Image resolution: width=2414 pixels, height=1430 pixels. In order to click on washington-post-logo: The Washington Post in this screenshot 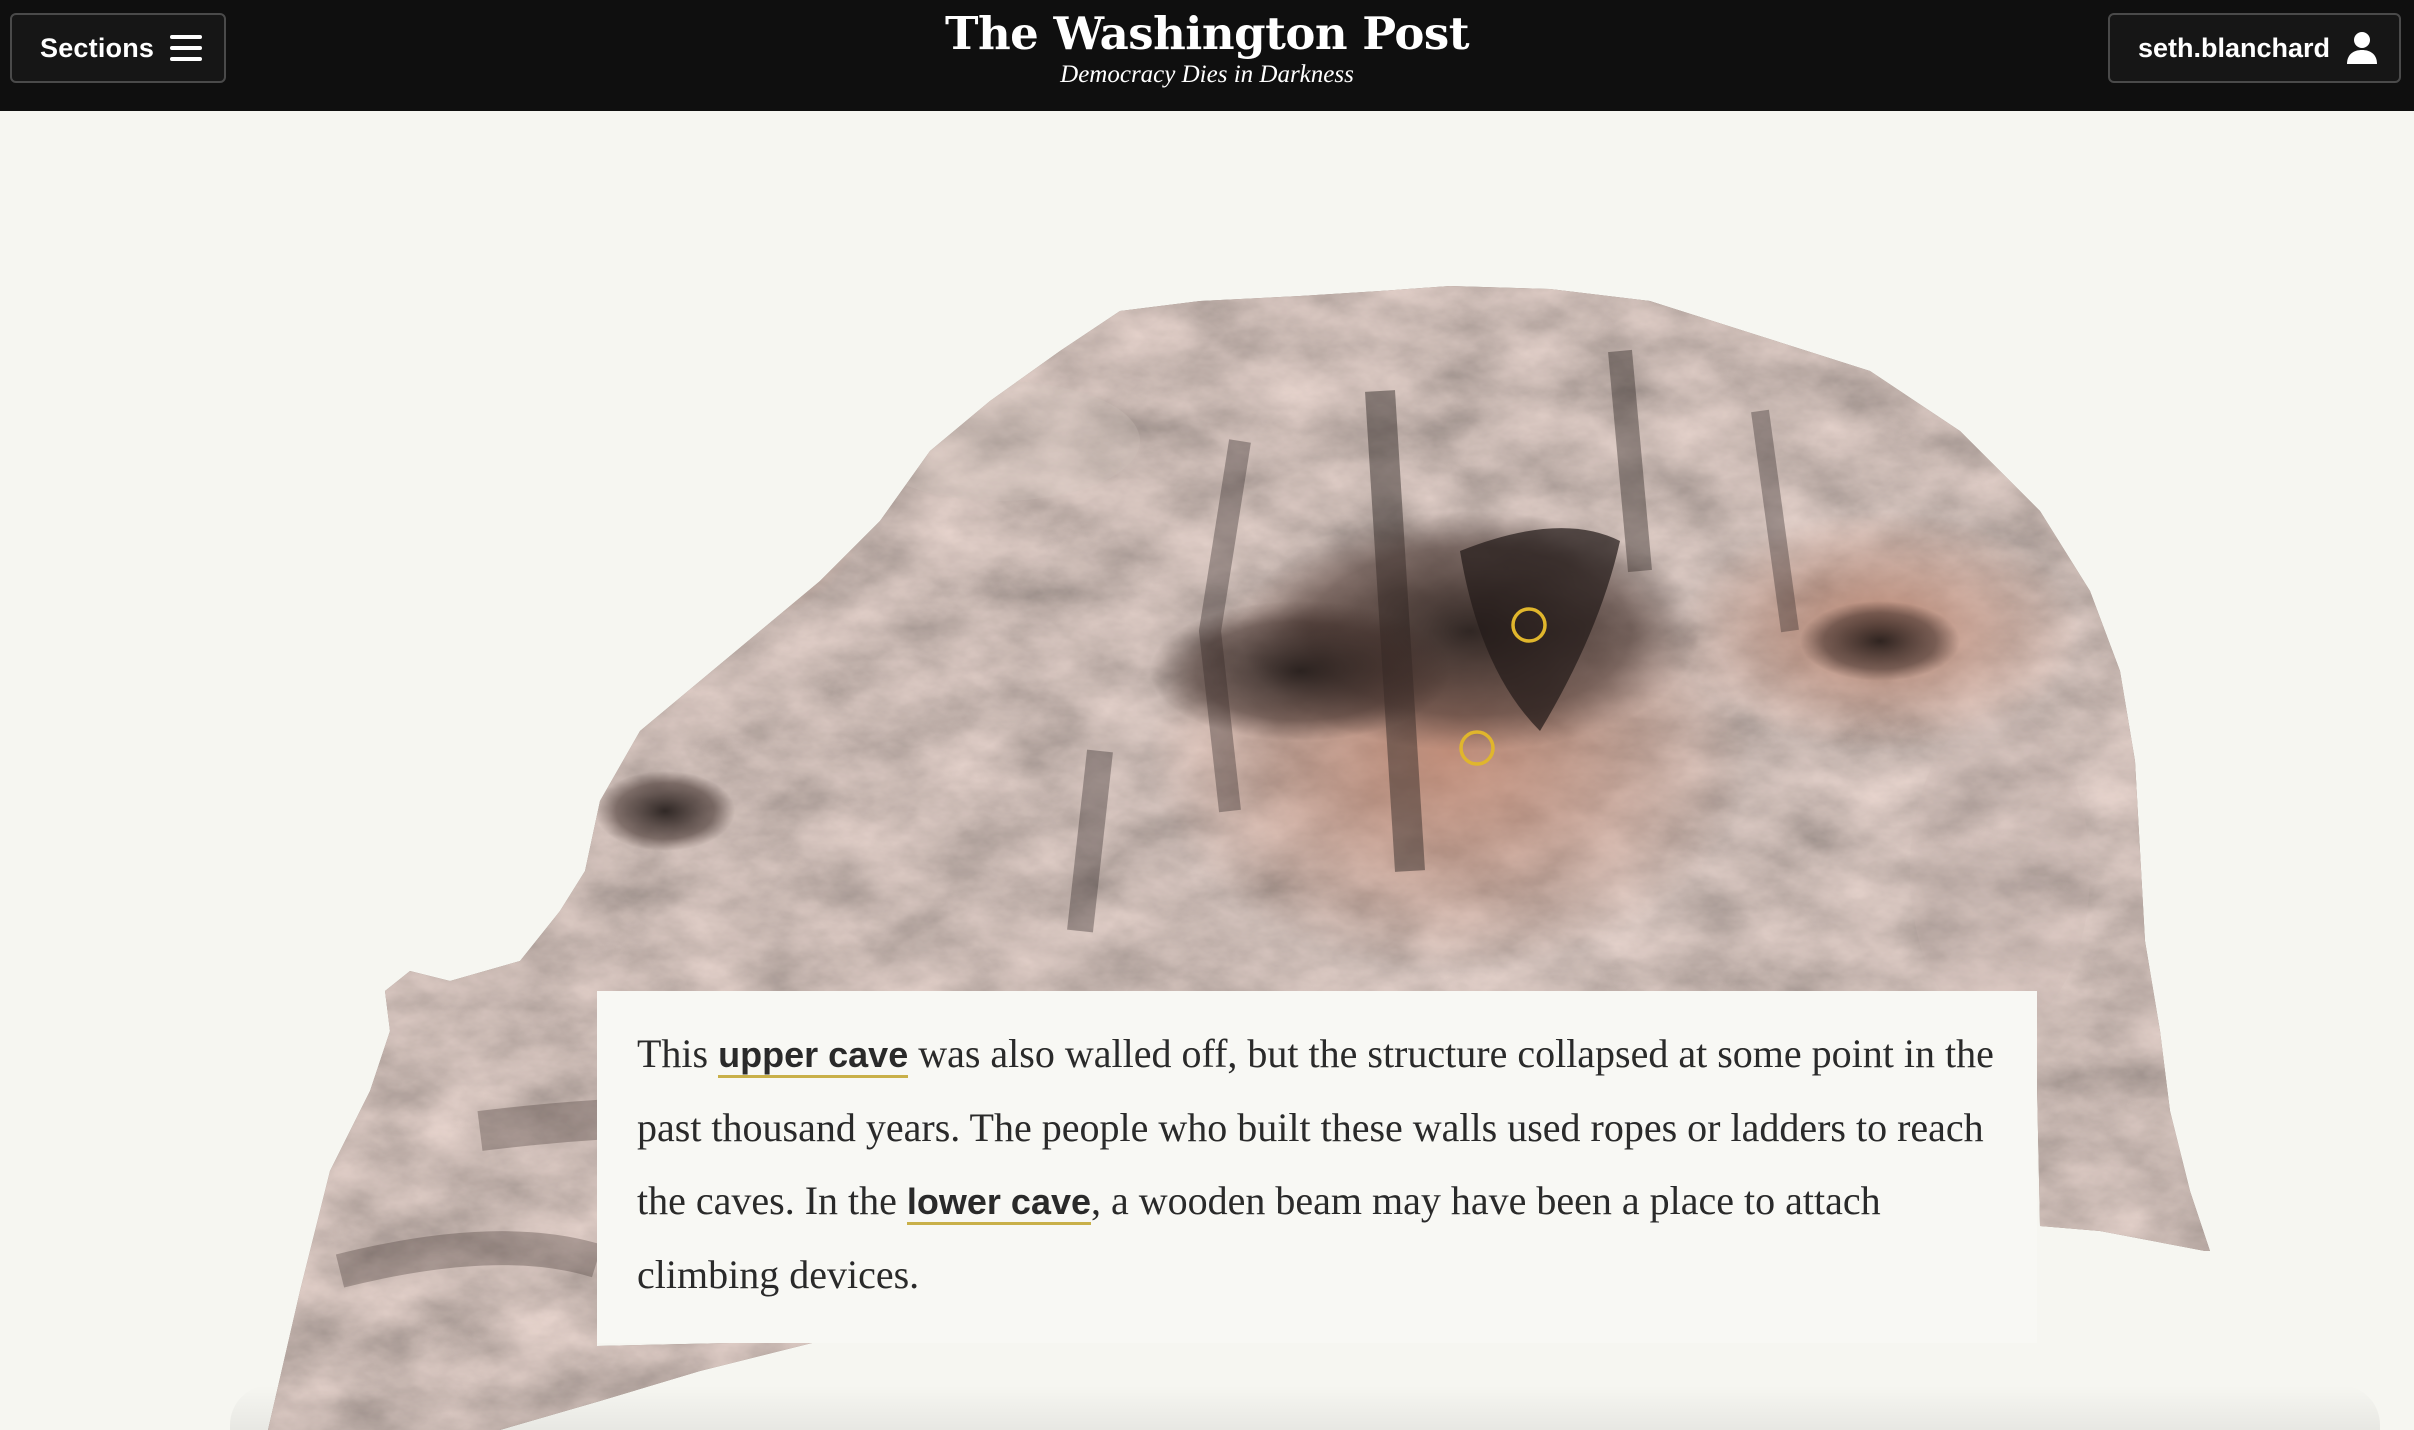, I will do `click(1207, 34)`.